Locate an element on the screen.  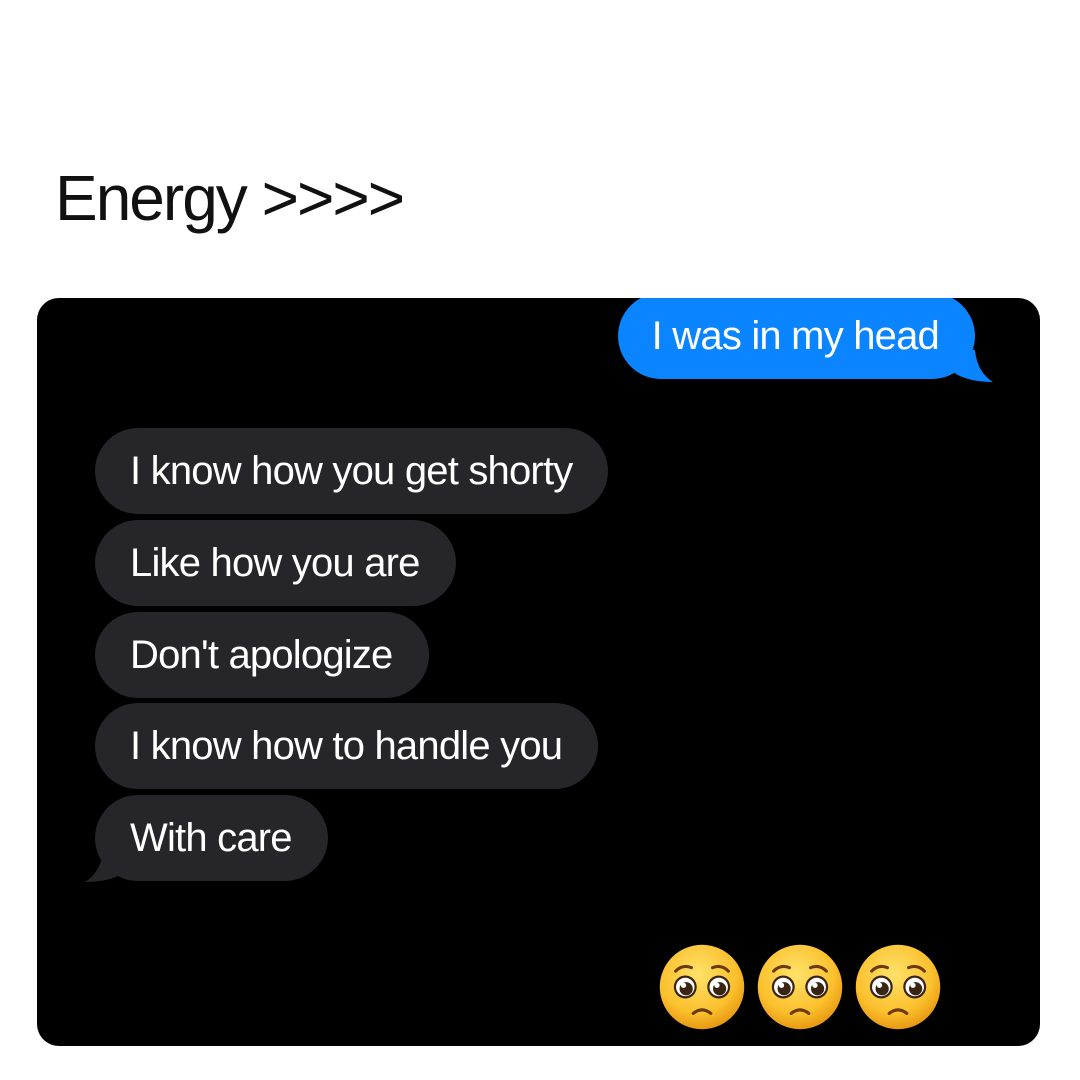
message-text: Like how you are is located at coordinates (275, 562).